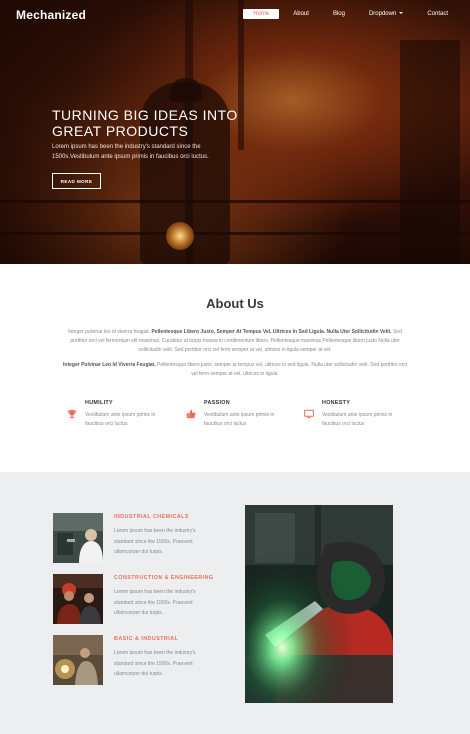 This screenshot has width=470, height=734. Describe the element at coordinates (339, 14) in the screenshot. I see `nav-blog: Blog` at that location.